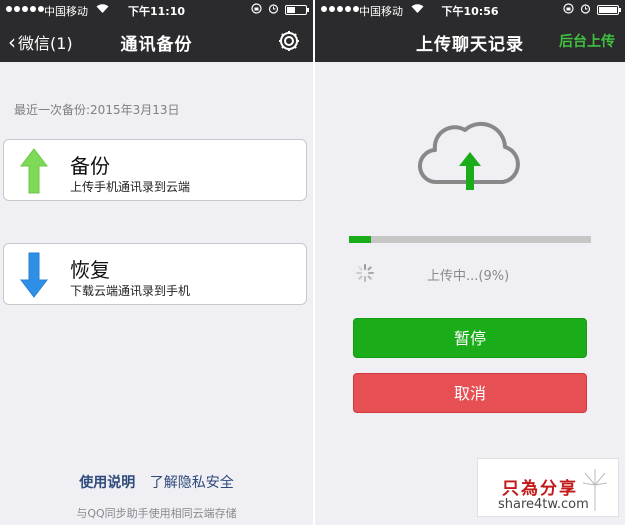 Image resolution: width=625 pixels, height=525 pixels. Describe the element at coordinates (34, 275) in the screenshot. I see `arrow-down-icon` at that location.